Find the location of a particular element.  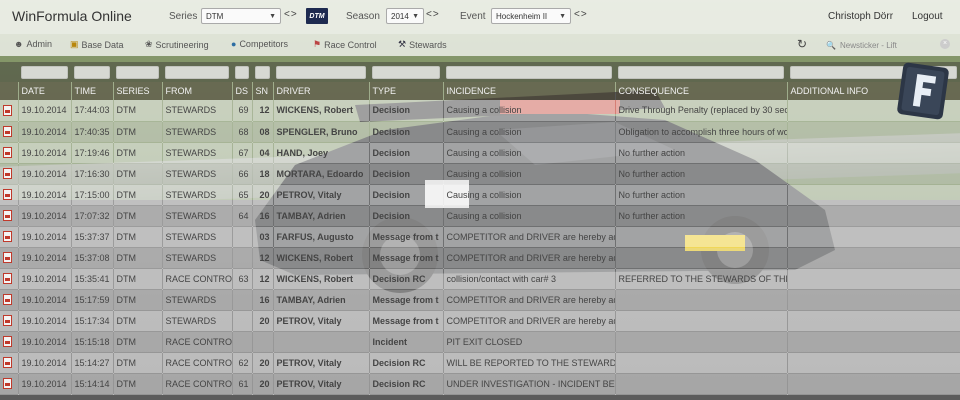

column-header-time: TIME is located at coordinates (92, 91).